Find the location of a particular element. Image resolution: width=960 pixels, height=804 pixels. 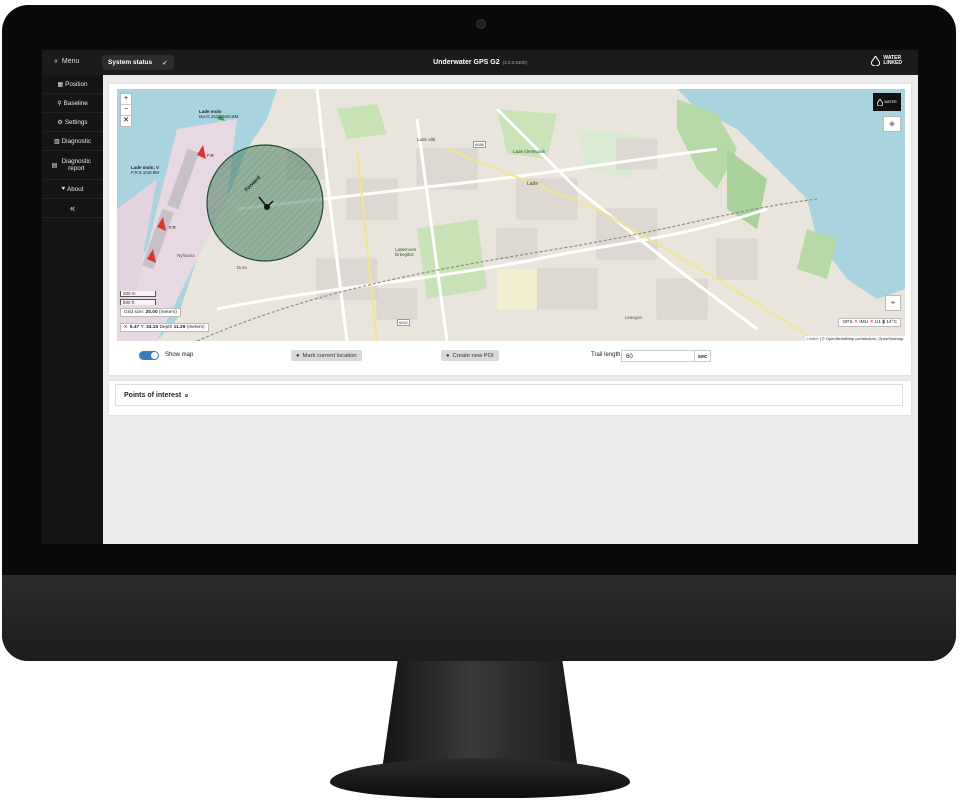

sidebar-item-settings: ⚙ Settings is located at coordinates (72, 122).